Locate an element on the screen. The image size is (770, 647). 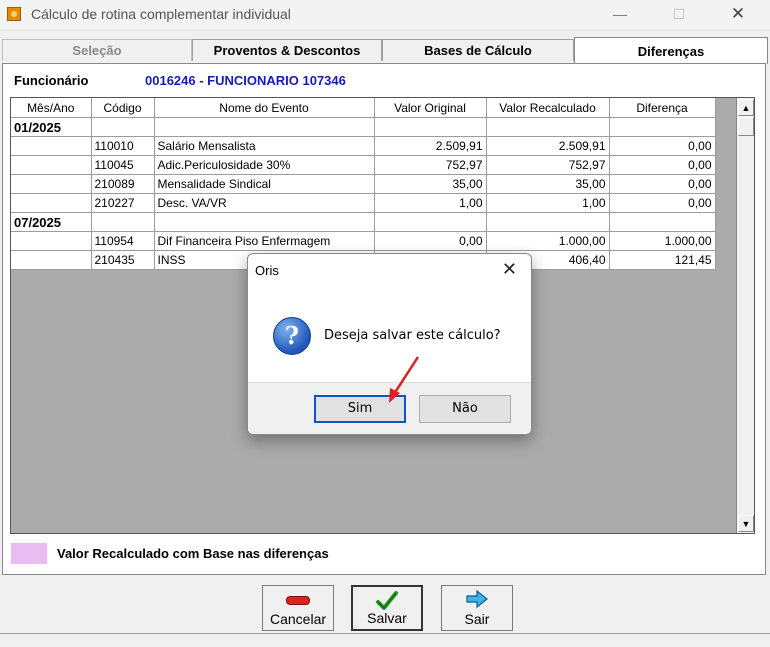
cell-recalculated: 35,00 is located at coordinates (548, 184).